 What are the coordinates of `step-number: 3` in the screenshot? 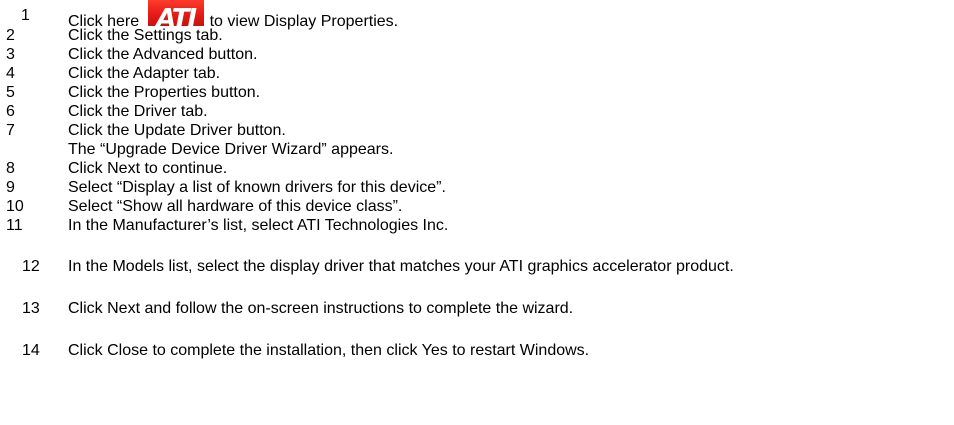 It's located at (10, 54).